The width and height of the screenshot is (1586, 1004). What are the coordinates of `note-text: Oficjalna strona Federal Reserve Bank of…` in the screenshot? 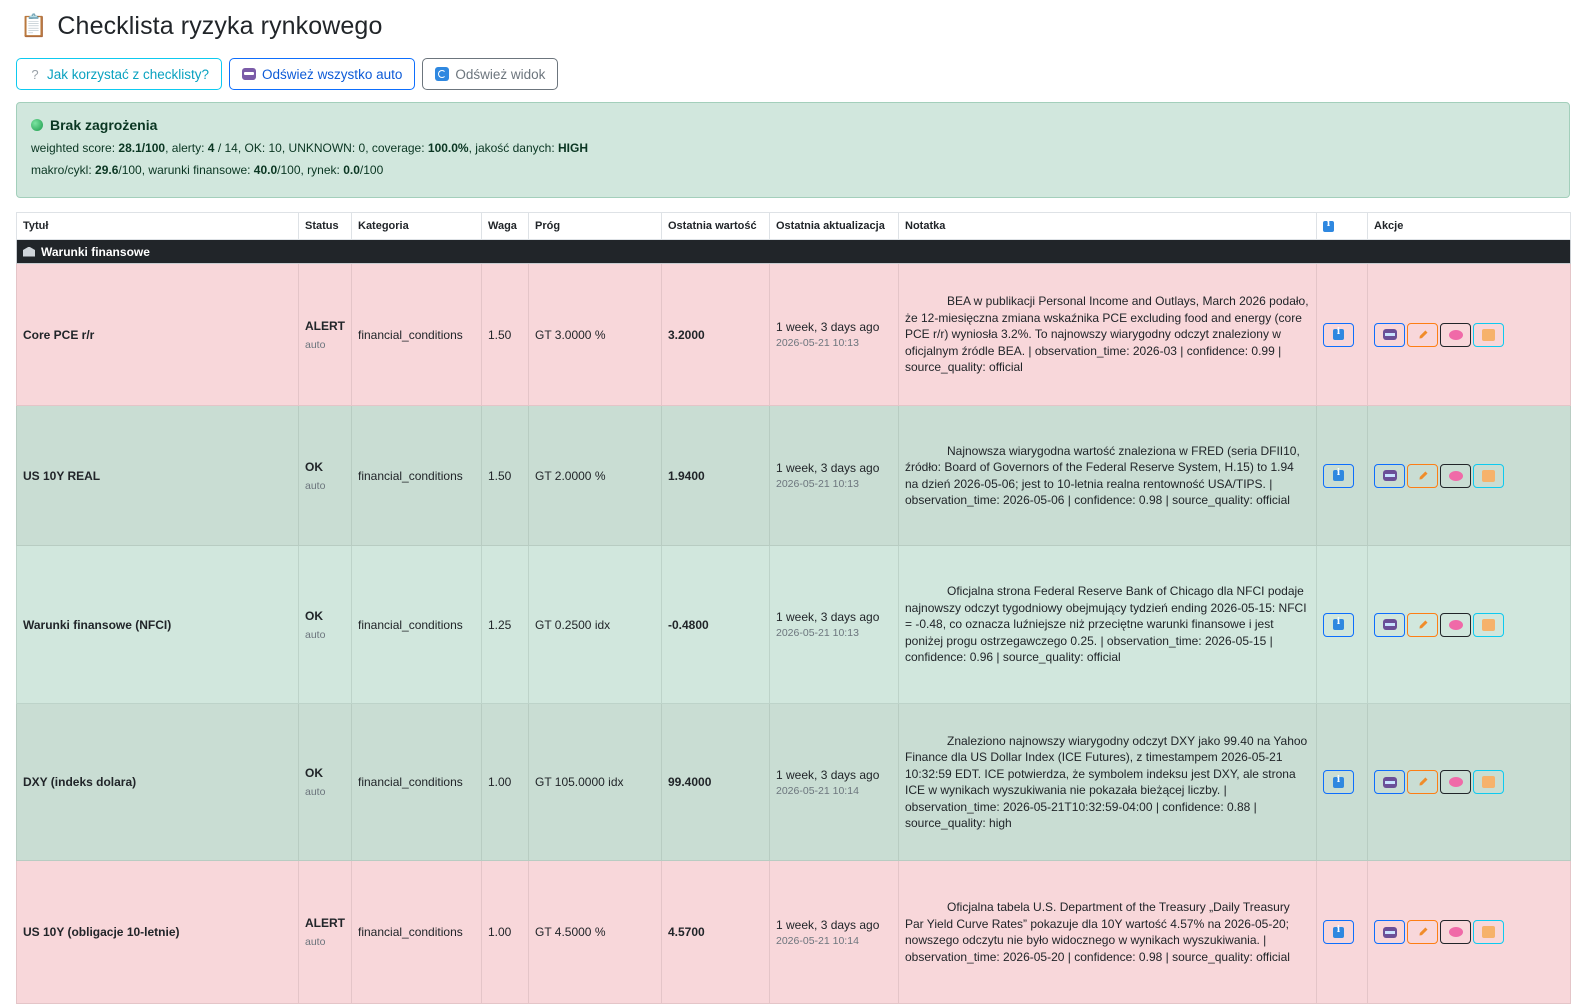 It's located at (1106, 624).